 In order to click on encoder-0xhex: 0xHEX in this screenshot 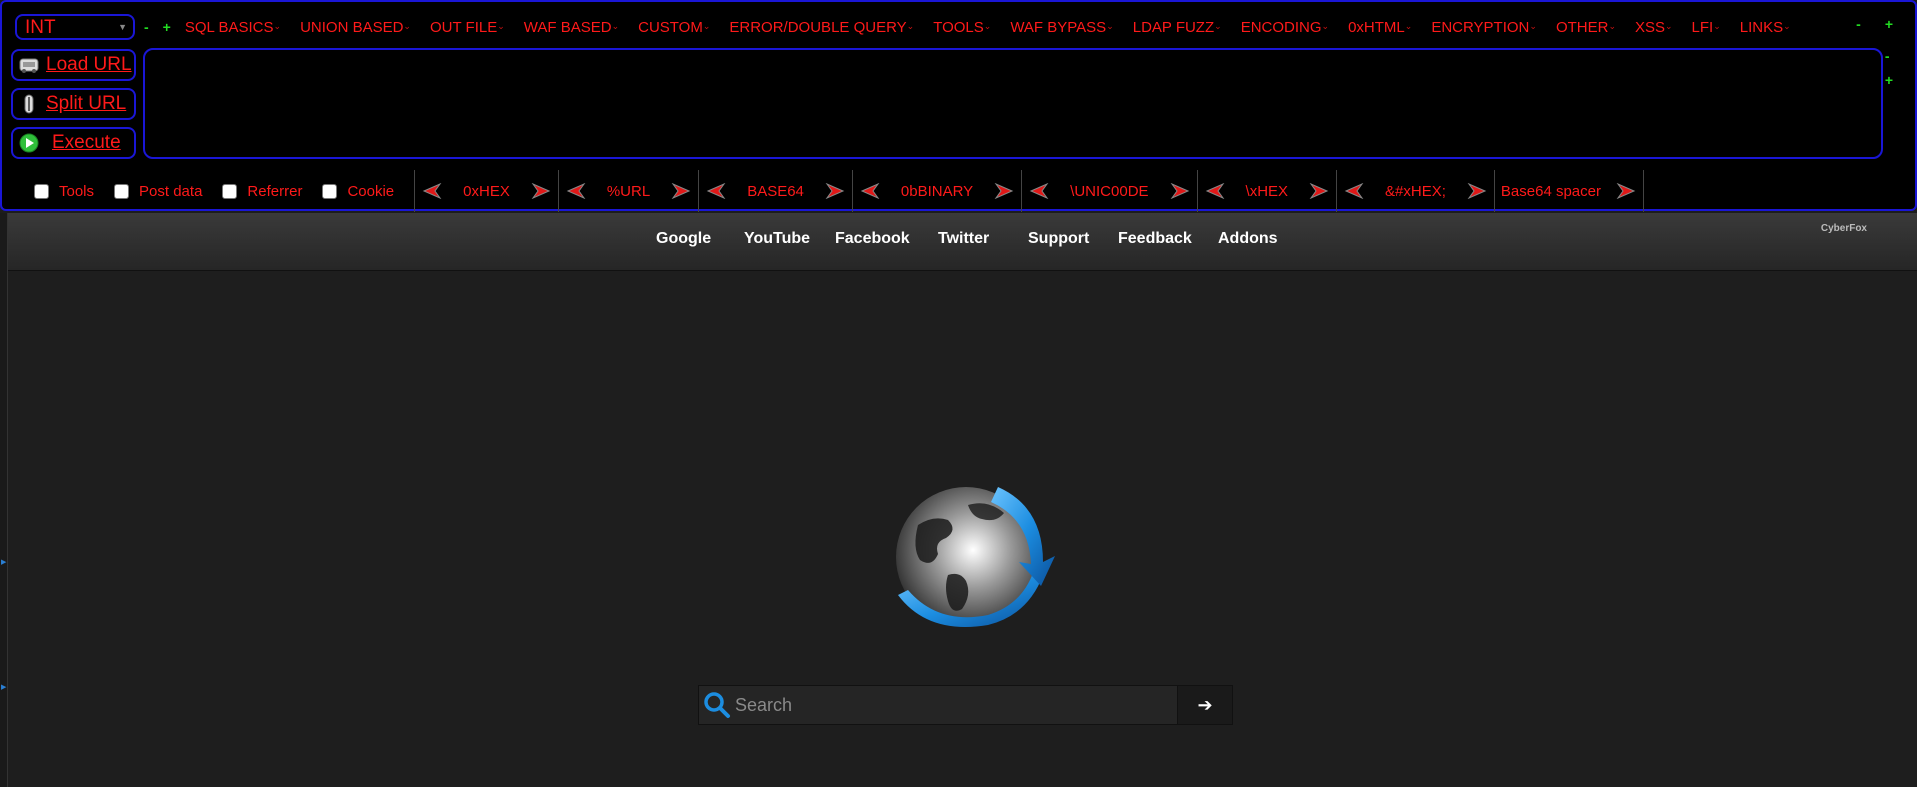, I will do `click(486, 191)`.